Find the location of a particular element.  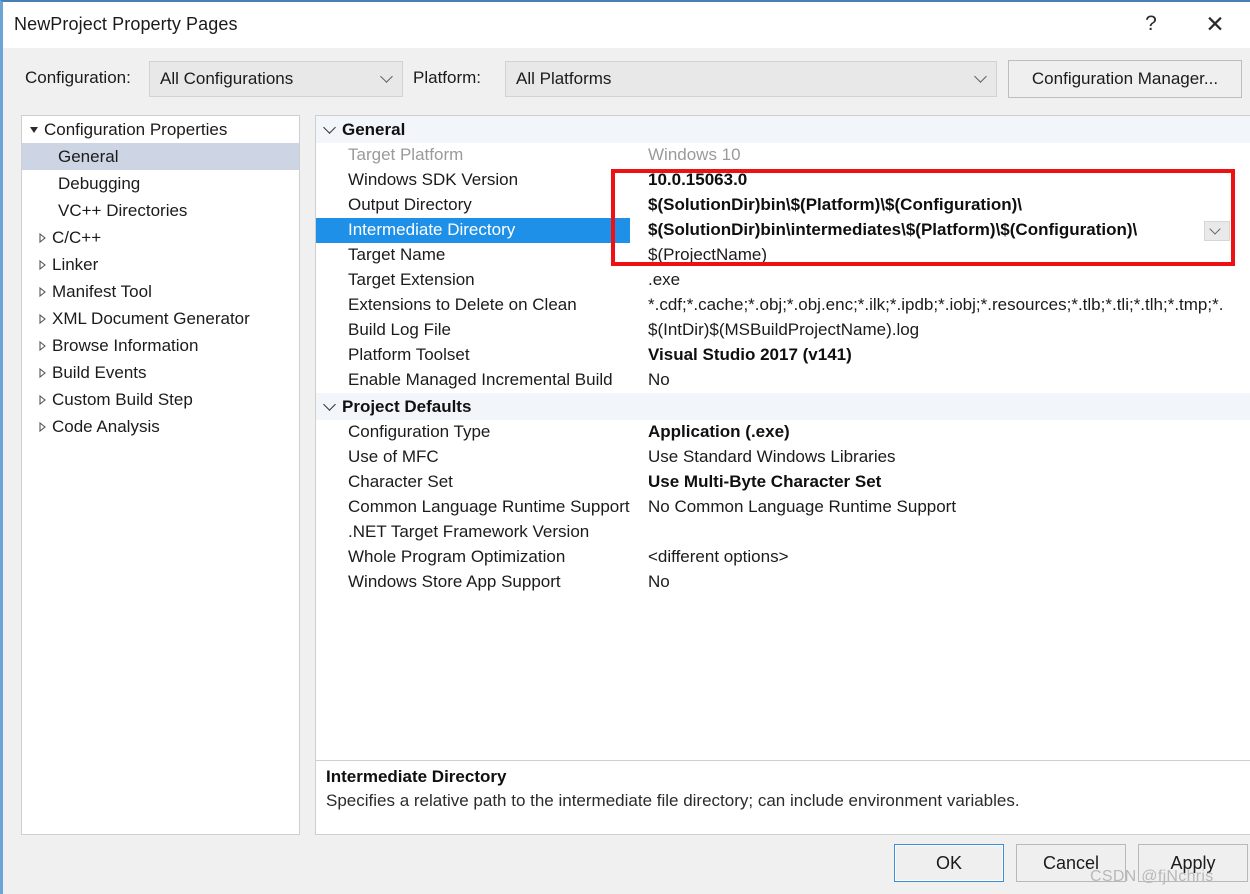

configuration-select: All Configurations is located at coordinates (276, 79).